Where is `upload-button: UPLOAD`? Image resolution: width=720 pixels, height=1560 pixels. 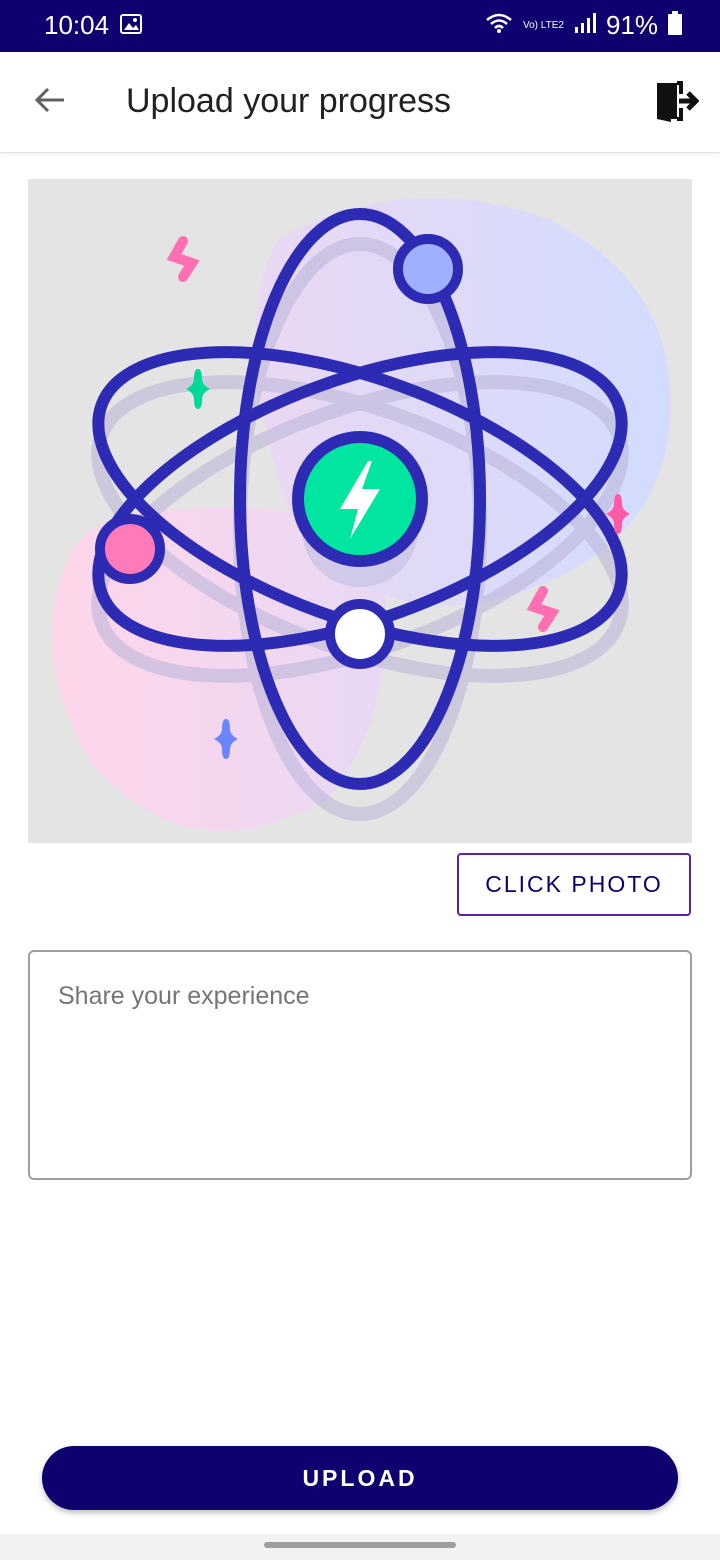 upload-button: UPLOAD is located at coordinates (360, 1478).